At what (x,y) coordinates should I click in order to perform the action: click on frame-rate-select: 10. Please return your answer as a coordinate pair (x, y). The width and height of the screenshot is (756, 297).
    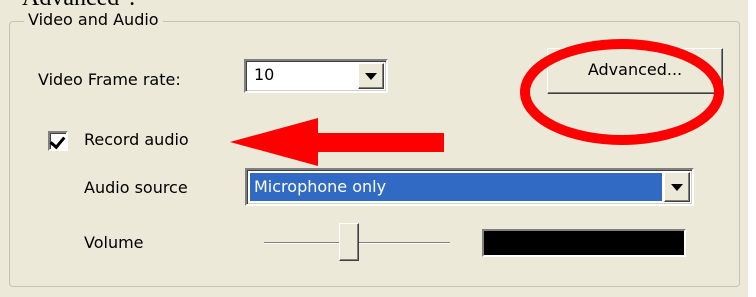
    Looking at the image, I should click on (316, 76).